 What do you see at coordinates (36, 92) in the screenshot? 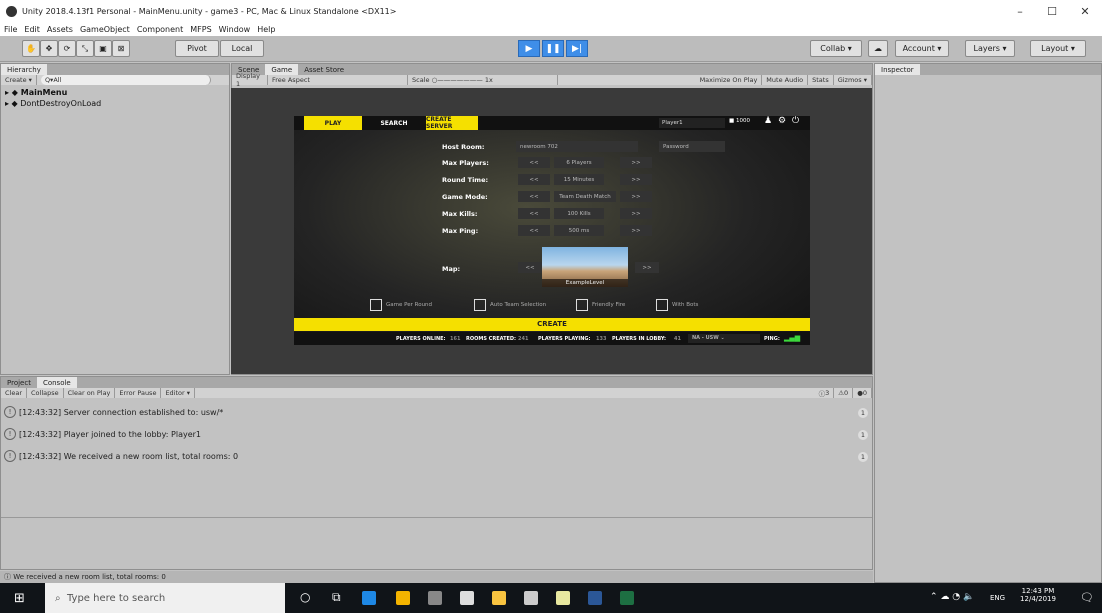
I see `hierarchy-item-mainmenu: ▸ ◆ MainMenu` at bounding box center [36, 92].